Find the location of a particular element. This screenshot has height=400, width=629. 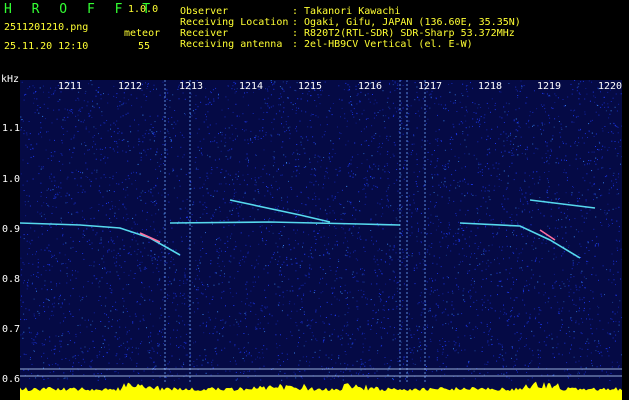

y-tick-label: 0.6 is located at coordinates (11, 379).